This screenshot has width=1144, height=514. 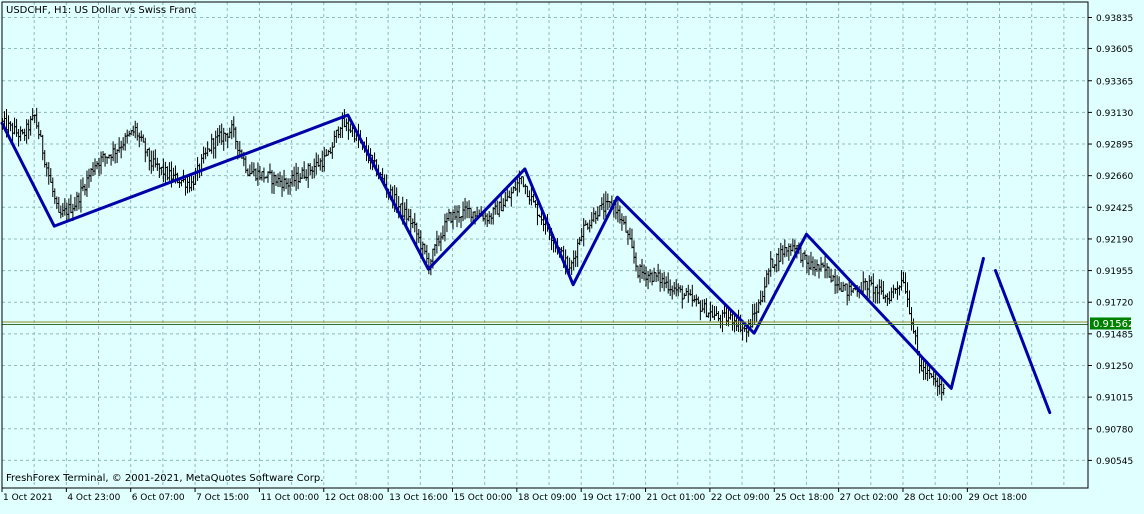 What do you see at coordinates (997, 498) in the screenshot?
I see `x-tick-label: 29 Oct 18:00` at bounding box center [997, 498].